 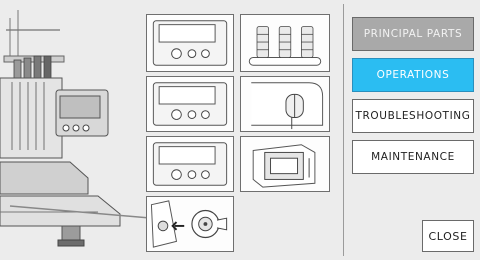 I want to click on thread-spools-tile, so click(x=285, y=43).